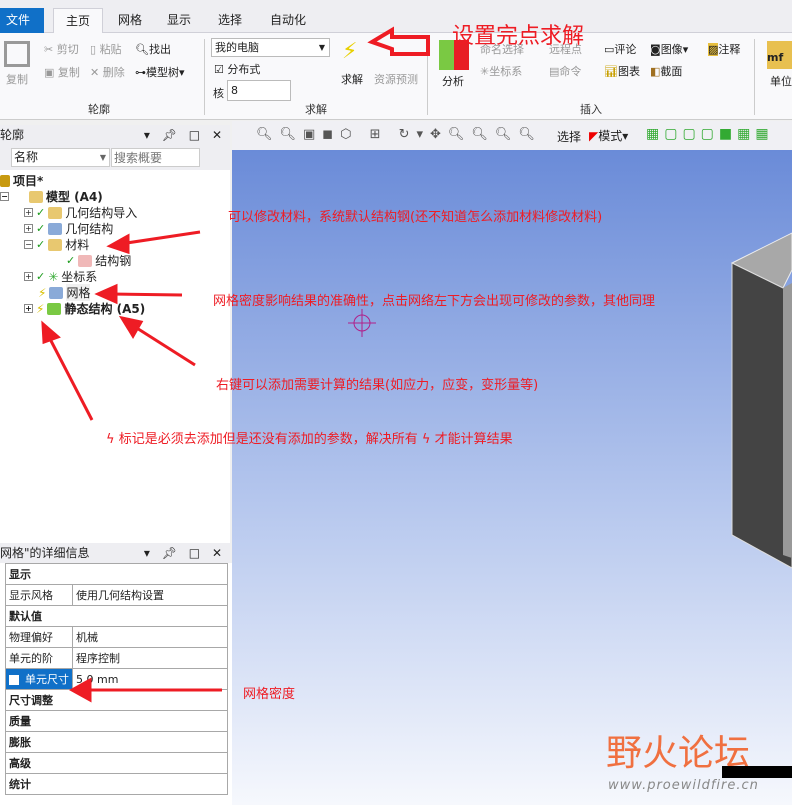 The height and width of the screenshot is (805, 792). What do you see at coordinates (396, 16) in the screenshot?
I see `ribbon-tabs: 文件 主页 网格 显示 选择 自动化` at bounding box center [396, 16].